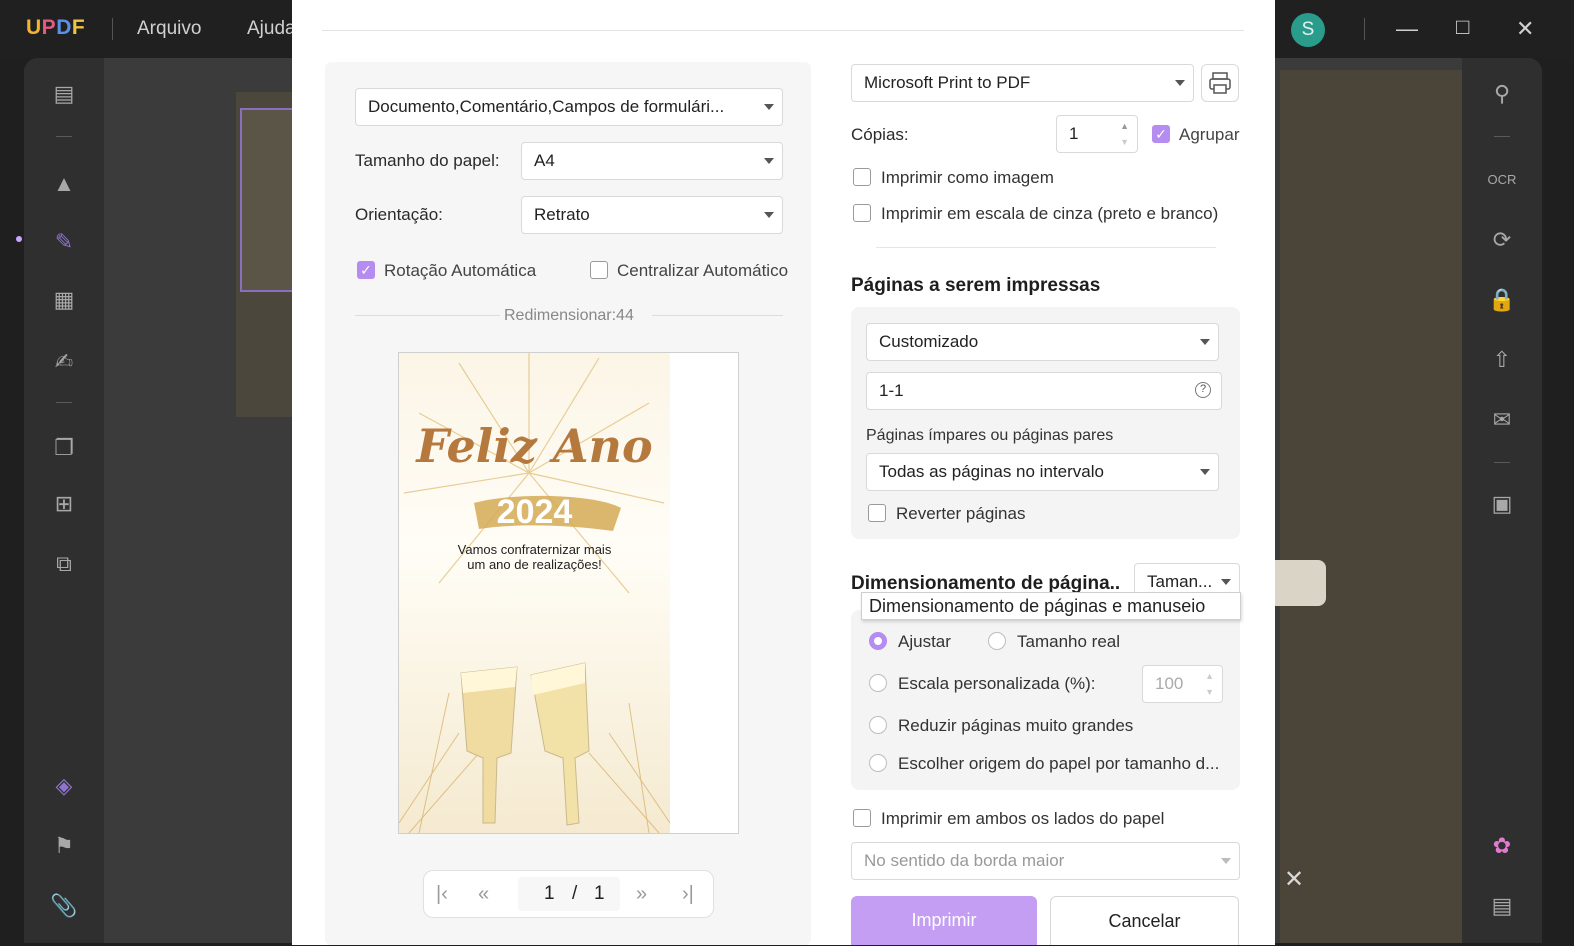 This screenshot has width=1574, height=946. Describe the element at coordinates (1371, 506) in the screenshot. I see `document-canvas` at that location.